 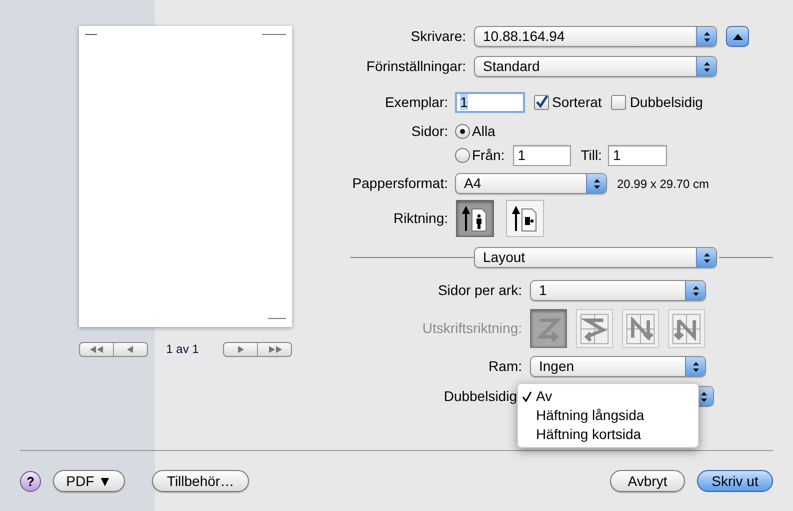 I want to click on printer-popup: 10.88.164.94, so click(x=595, y=36).